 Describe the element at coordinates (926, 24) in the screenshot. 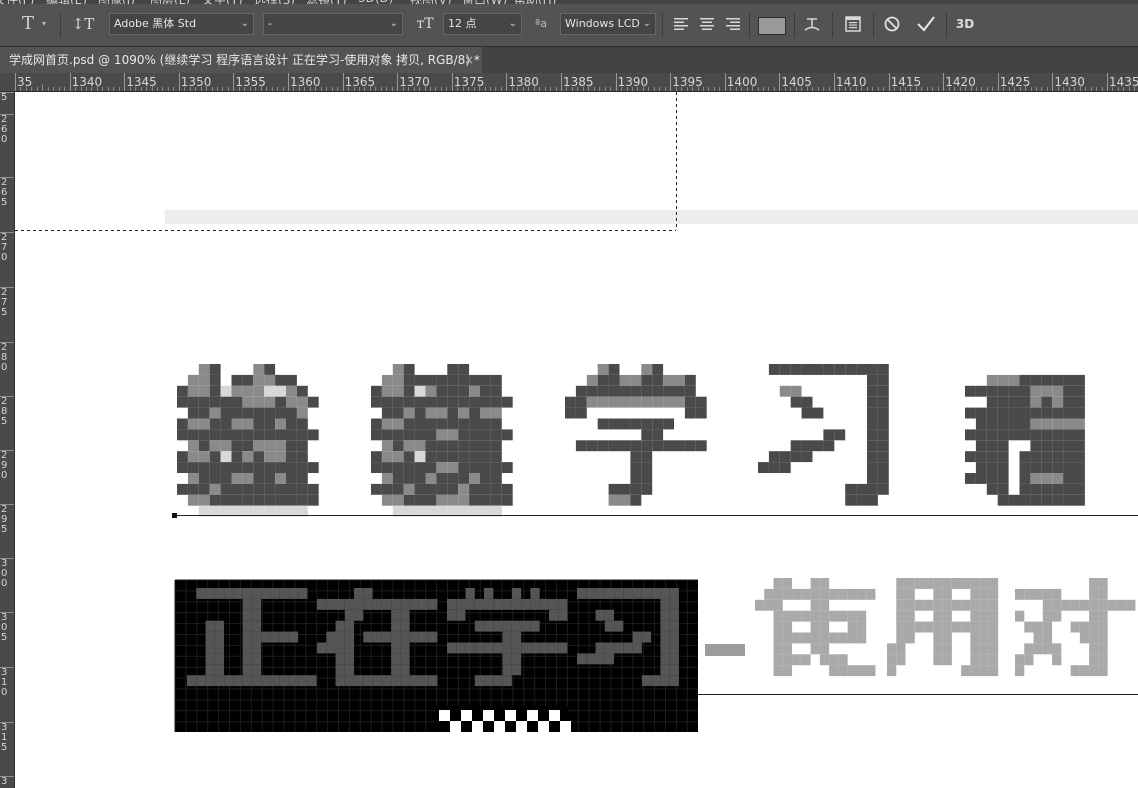

I see `commit-edits-icon` at that location.